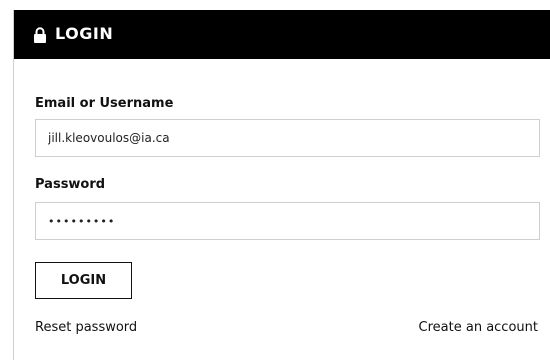 The height and width of the screenshot is (360, 550). I want to click on email-label: Email or Username, so click(104, 103).